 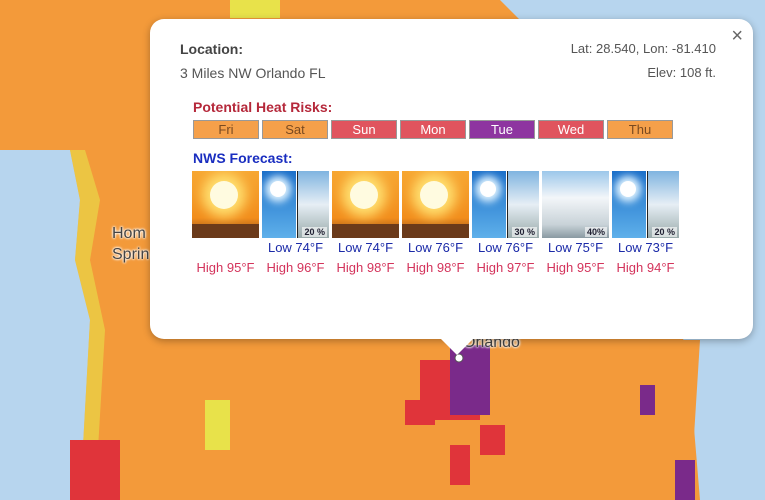 I want to click on forecast-day: 40% Low 75°F High 95°F, so click(x=575, y=223).